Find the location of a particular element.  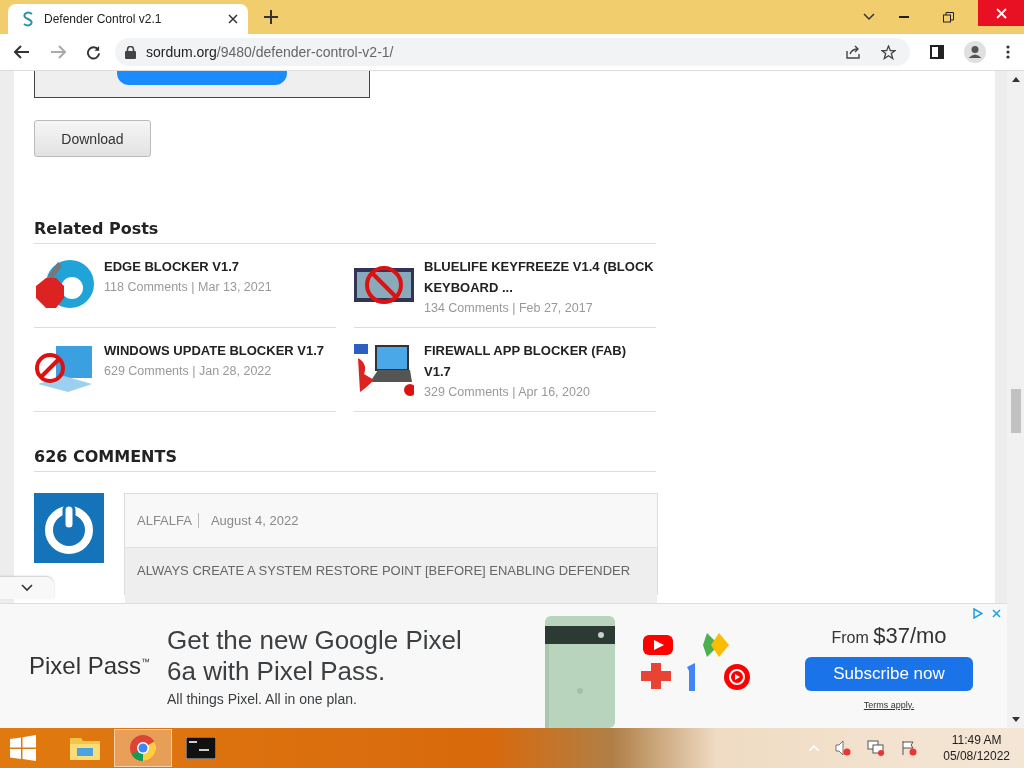

clock-time: 11:49 AM is located at coordinates (976, 740).